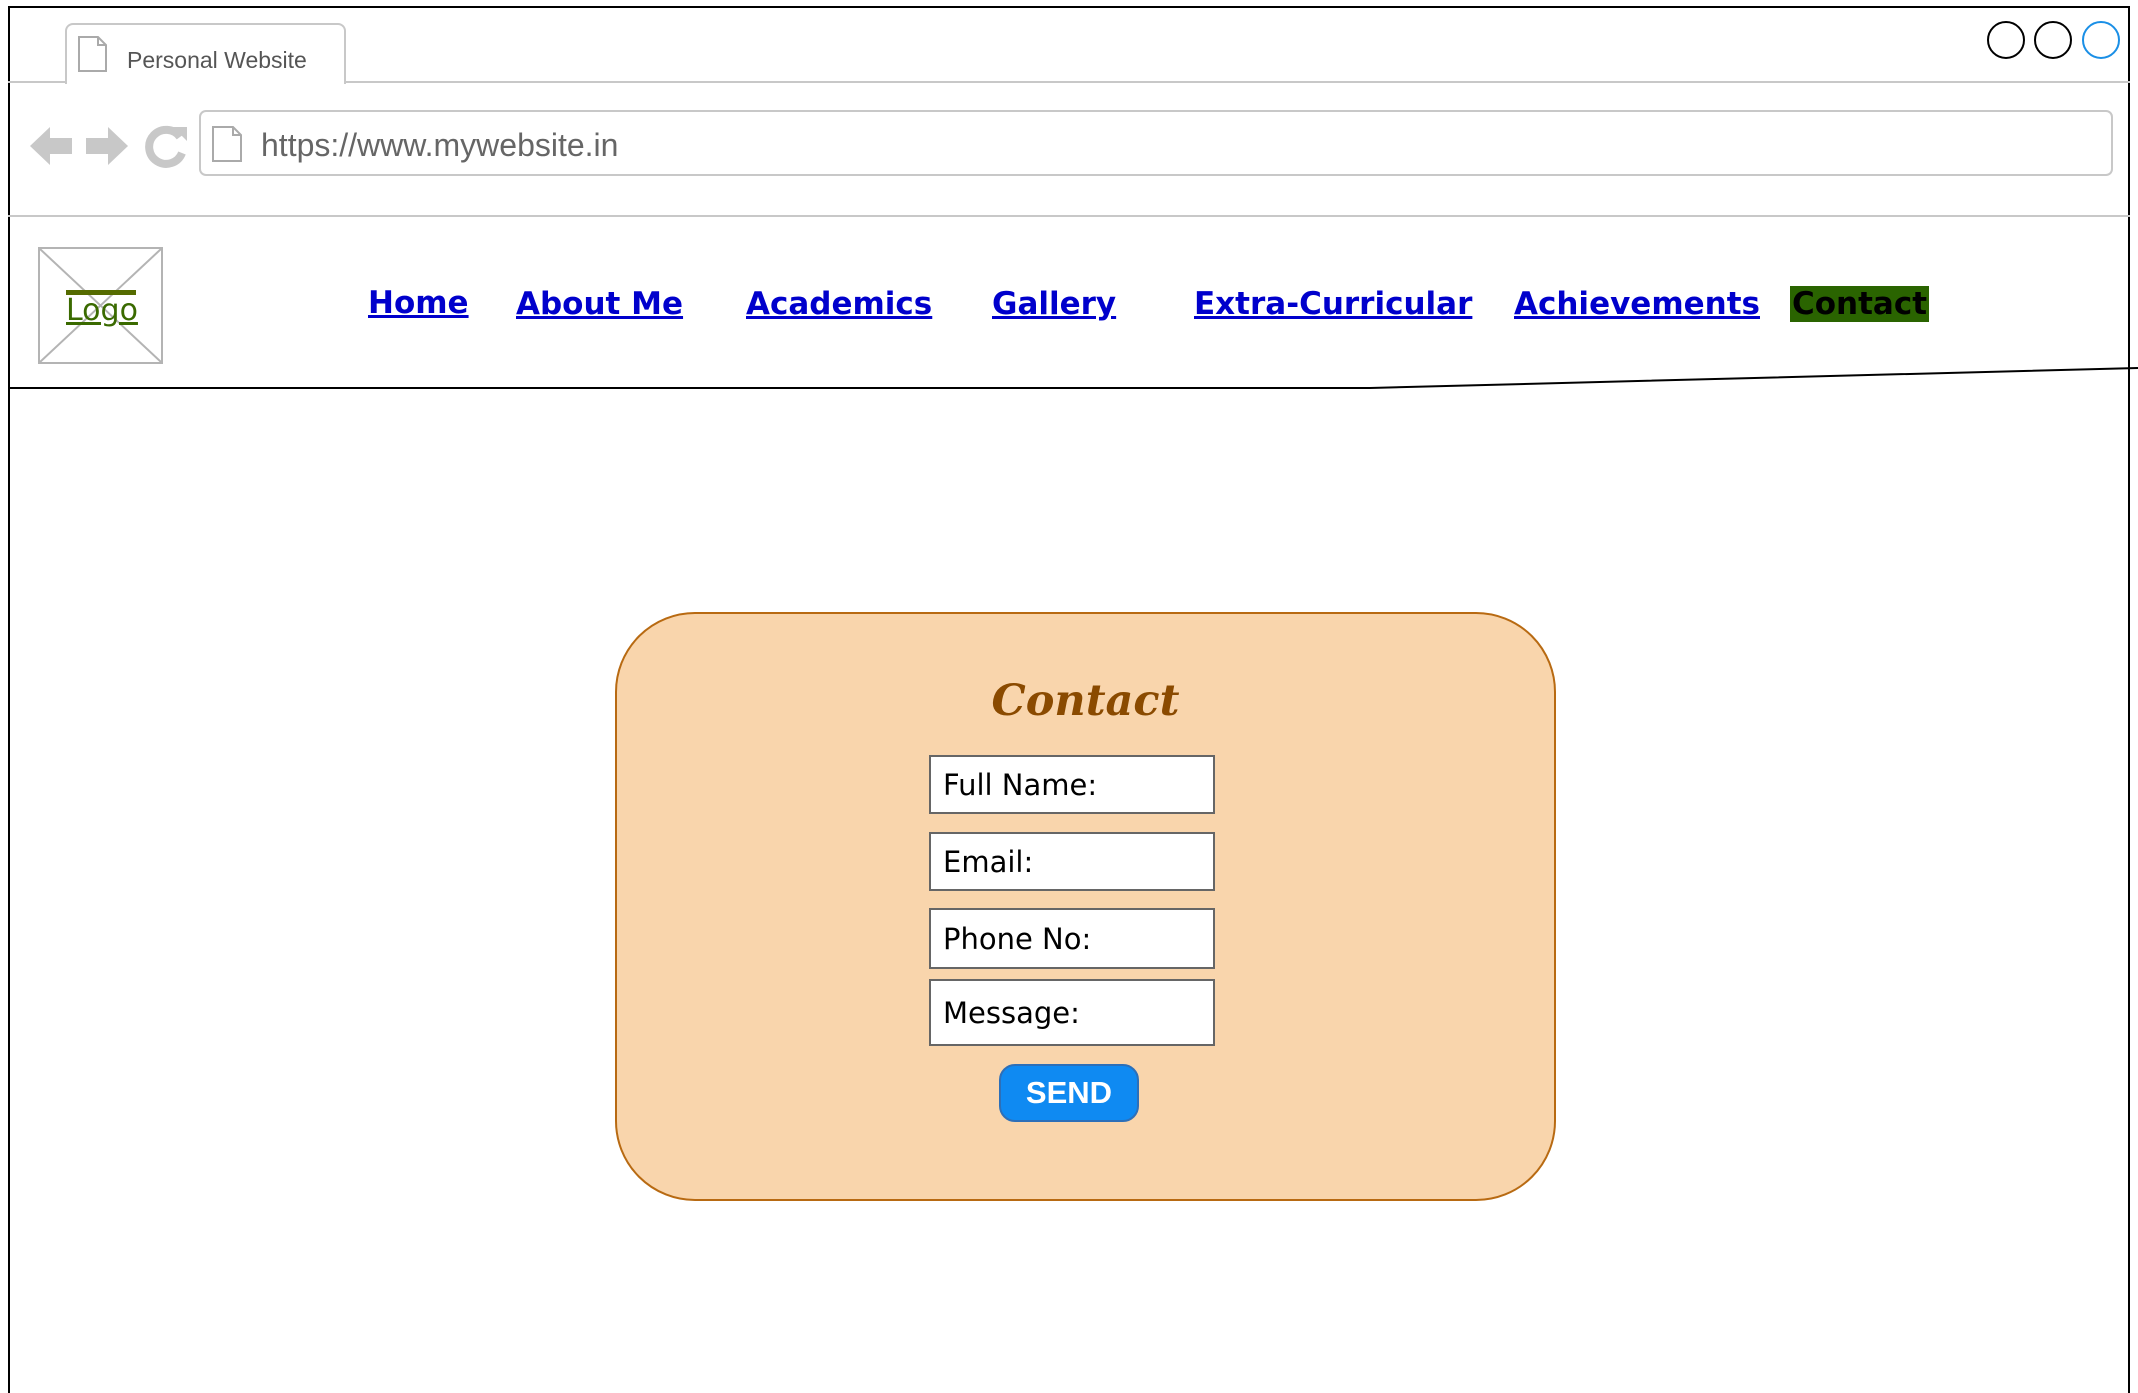  Describe the element at coordinates (1072, 784) in the screenshot. I see `full-name-field: Full Name:` at that location.